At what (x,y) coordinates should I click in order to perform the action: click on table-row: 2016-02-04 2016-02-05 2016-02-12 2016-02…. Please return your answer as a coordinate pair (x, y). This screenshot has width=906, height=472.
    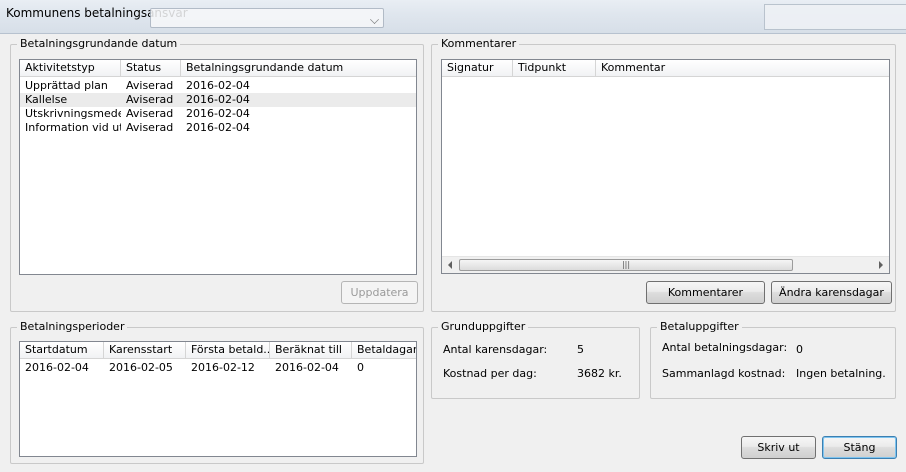
    Looking at the image, I should click on (218, 368).